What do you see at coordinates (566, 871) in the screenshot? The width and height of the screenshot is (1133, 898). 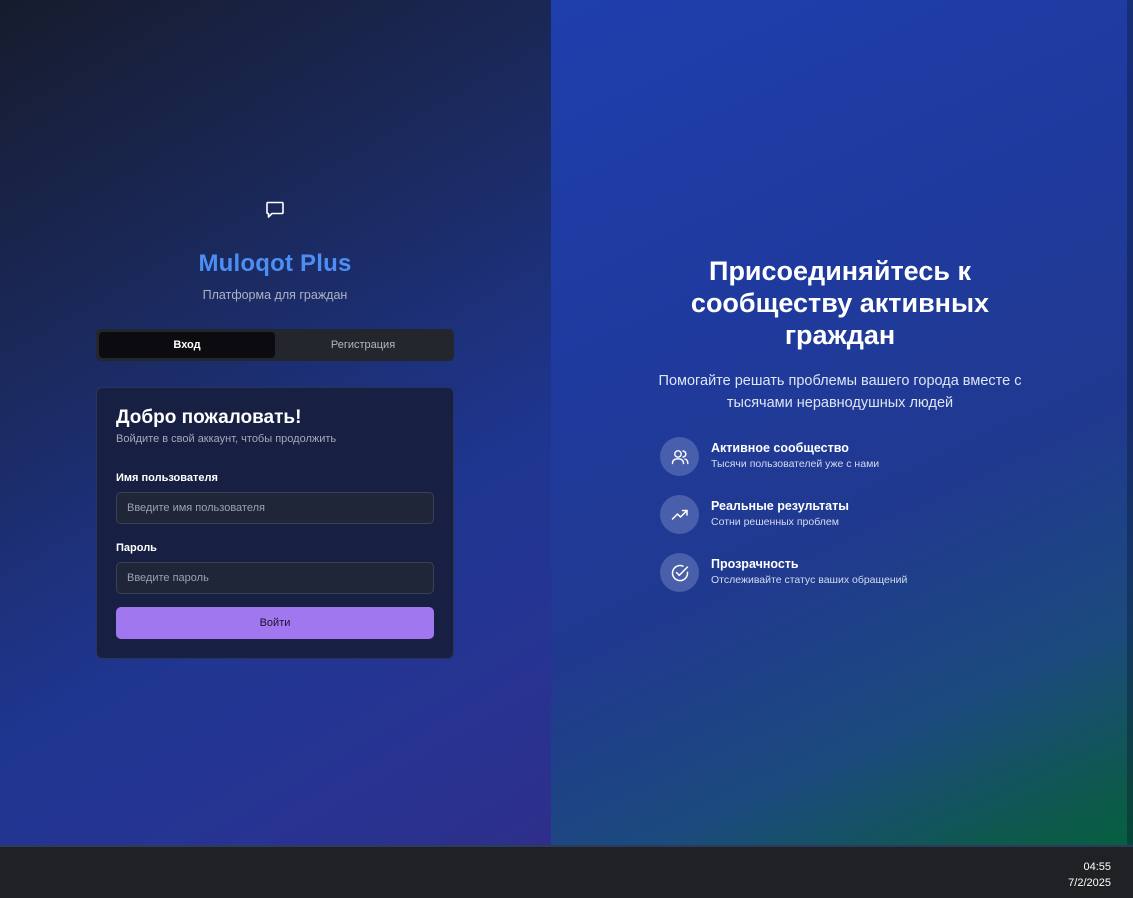 I see `taskbar: 04:55 7/2/2025` at bounding box center [566, 871].